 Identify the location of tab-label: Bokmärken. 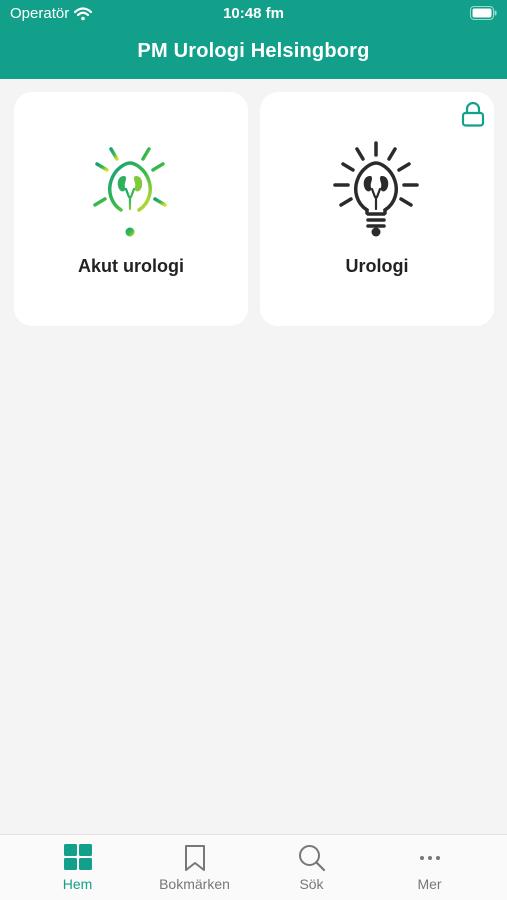
(194, 884).